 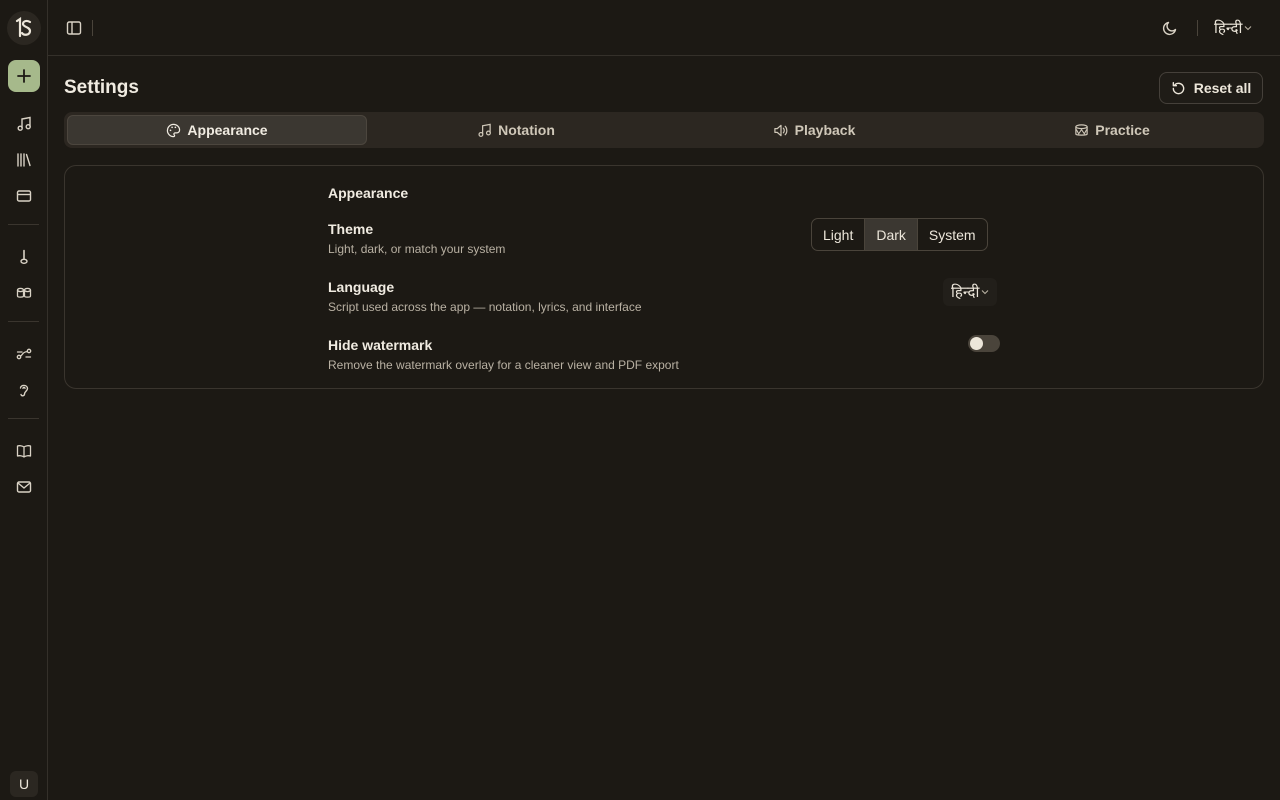 I want to click on sidebar-item-compositions, so click(x=24, y=124).